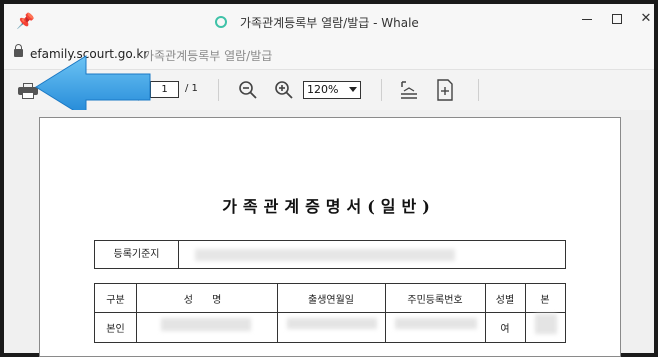 The width and height of the screenshot is (658, 357). I want to click on page-number-input: 1, so click(164, 89).